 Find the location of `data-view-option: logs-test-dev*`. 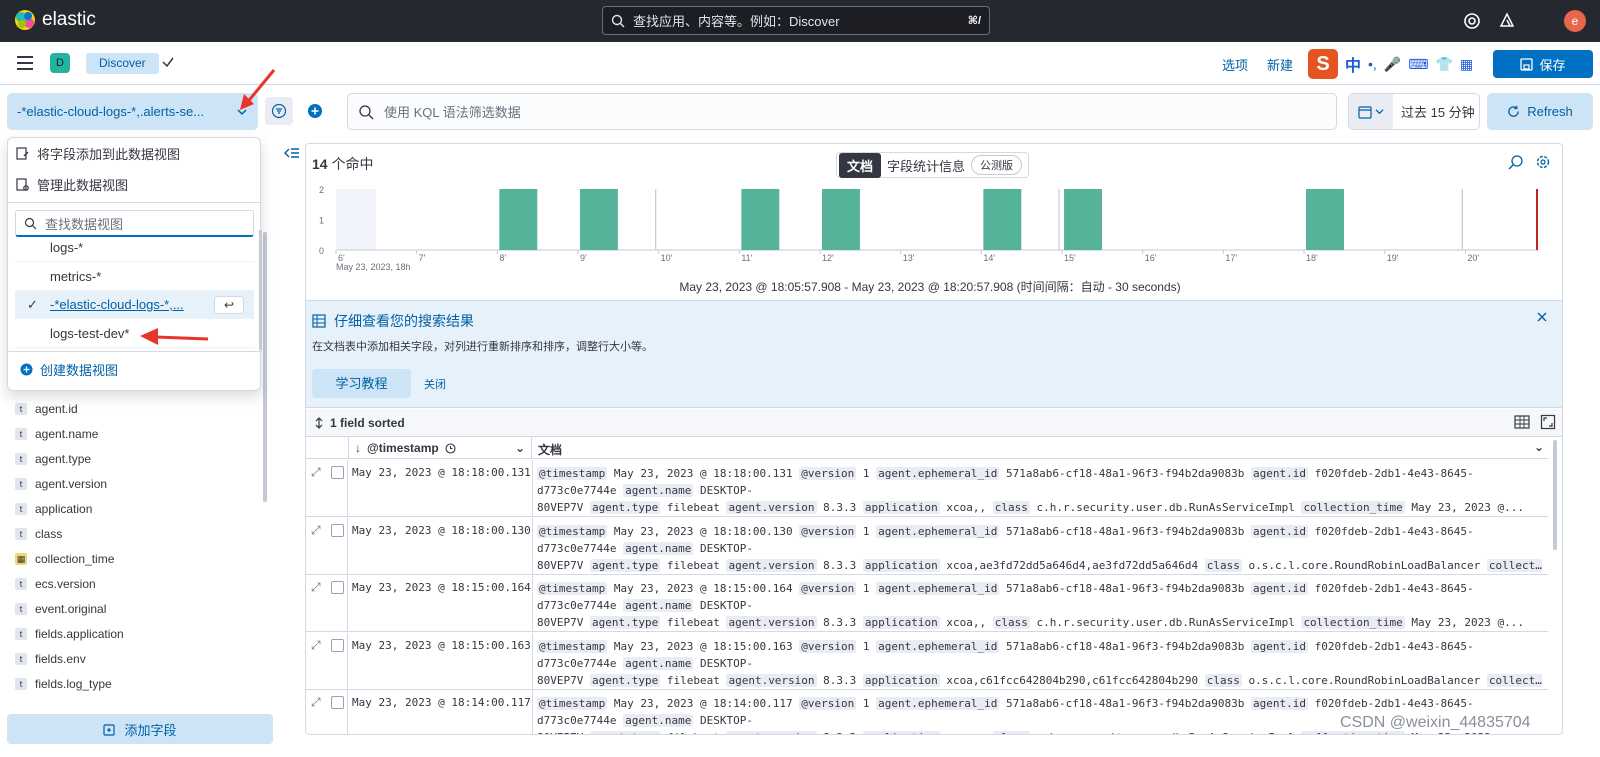

data-view-option: logs-test-dev* is located at coordinates (134, 334).